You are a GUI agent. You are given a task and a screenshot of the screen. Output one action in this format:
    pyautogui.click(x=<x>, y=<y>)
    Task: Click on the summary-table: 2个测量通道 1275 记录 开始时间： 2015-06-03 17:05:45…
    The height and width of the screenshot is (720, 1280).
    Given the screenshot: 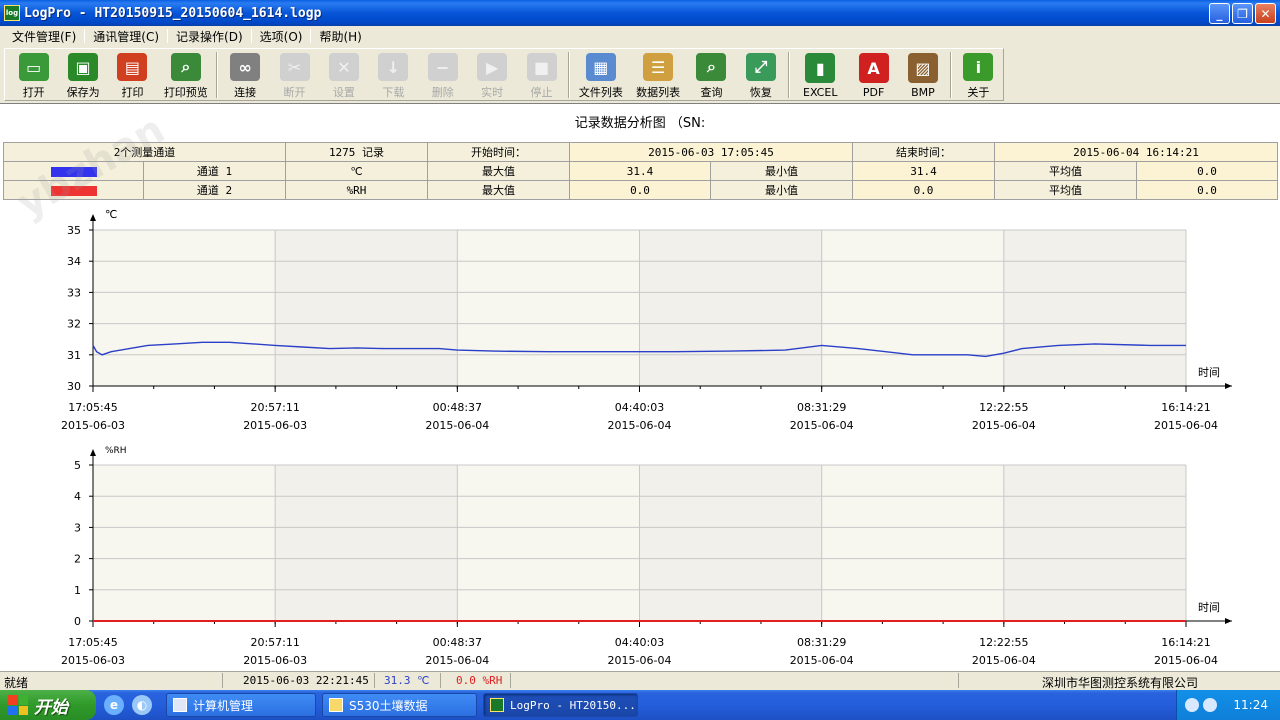 What is the action you would take?
    pyautogui.click(x=640, y=171)
    